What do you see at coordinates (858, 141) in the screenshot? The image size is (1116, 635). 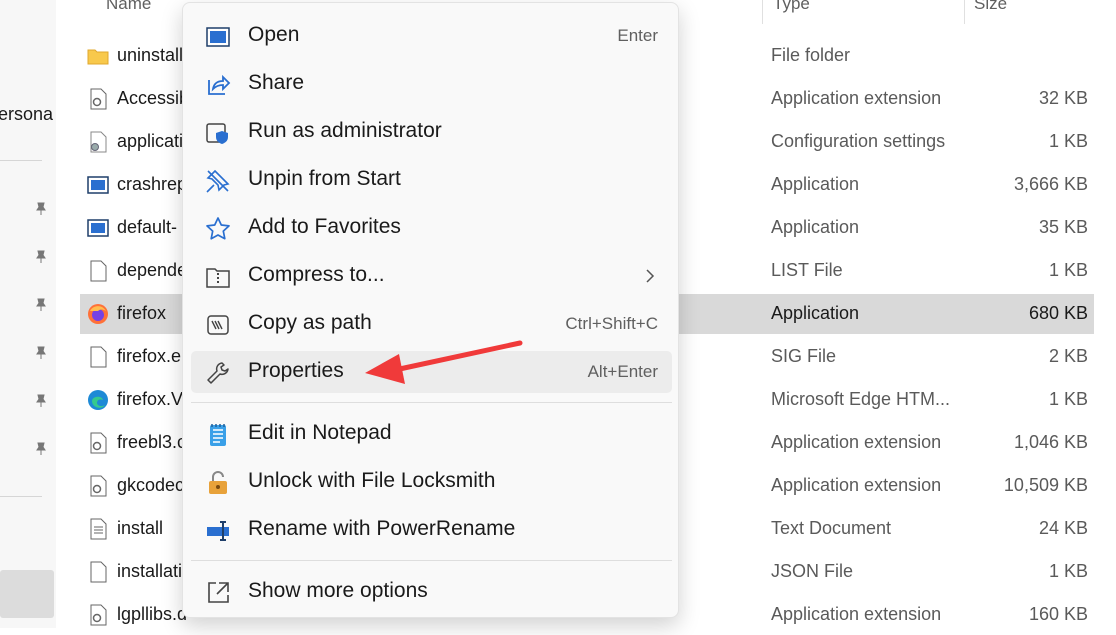 I see `file-type: Configuration settings` at bounding box center [858, 141].